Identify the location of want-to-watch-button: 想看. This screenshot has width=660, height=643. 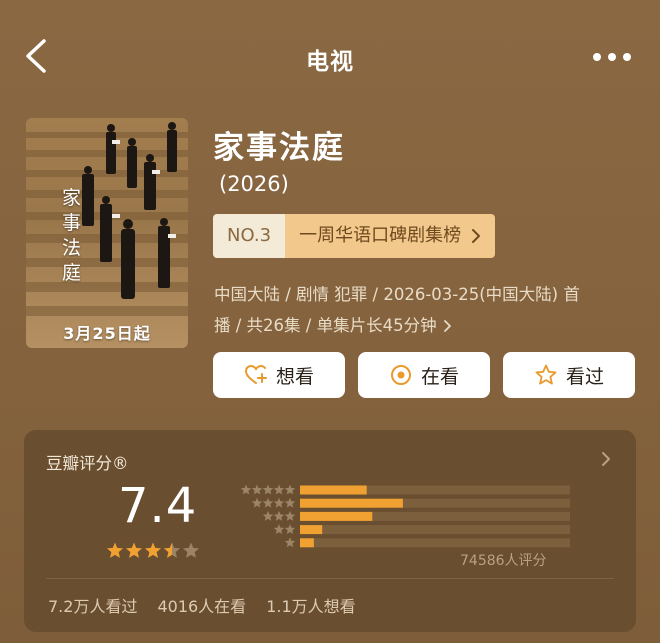
(279, 375).